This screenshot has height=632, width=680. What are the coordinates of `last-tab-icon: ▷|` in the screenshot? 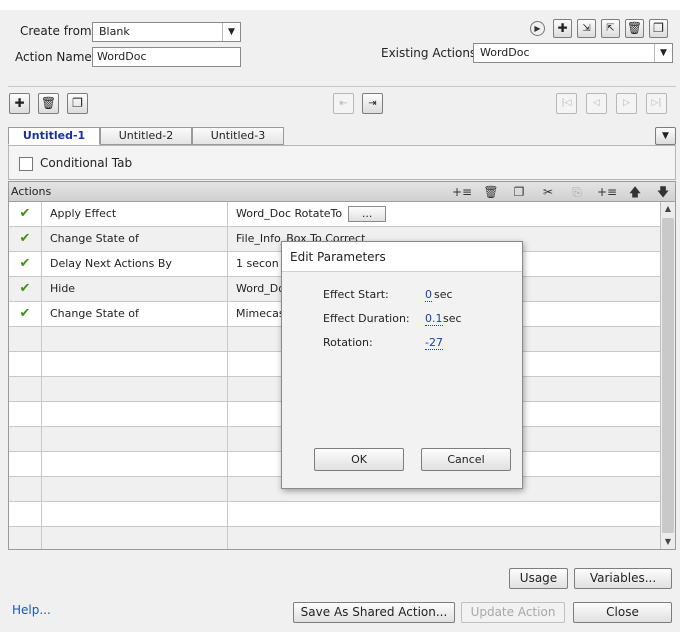 It's located at (656, 103).